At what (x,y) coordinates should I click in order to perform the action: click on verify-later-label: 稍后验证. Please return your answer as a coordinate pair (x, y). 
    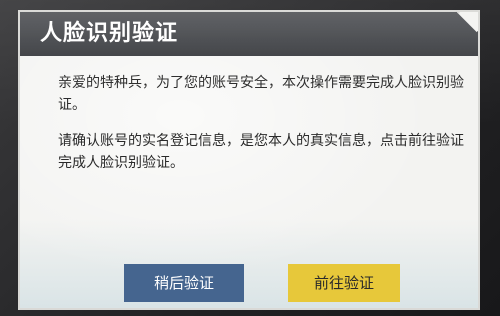
    Looking at the image, I should click on (183, 283).